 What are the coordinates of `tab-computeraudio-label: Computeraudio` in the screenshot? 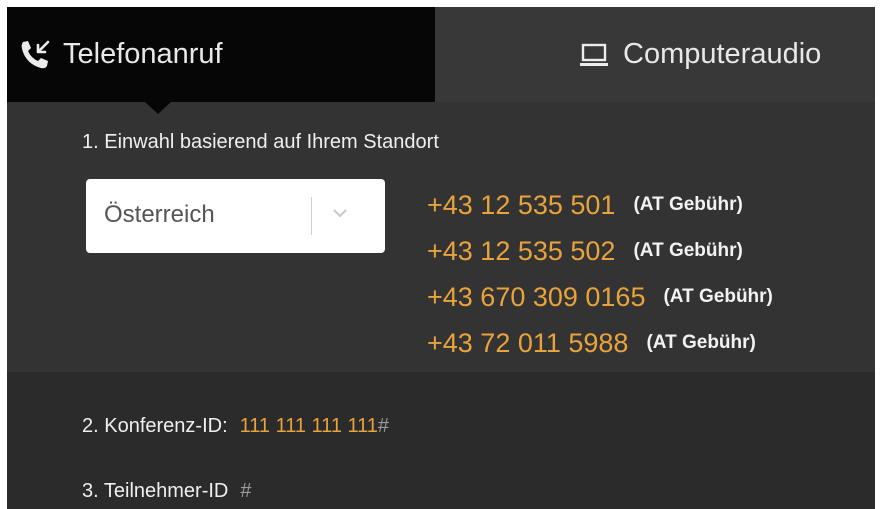 It's located at (722, 54).